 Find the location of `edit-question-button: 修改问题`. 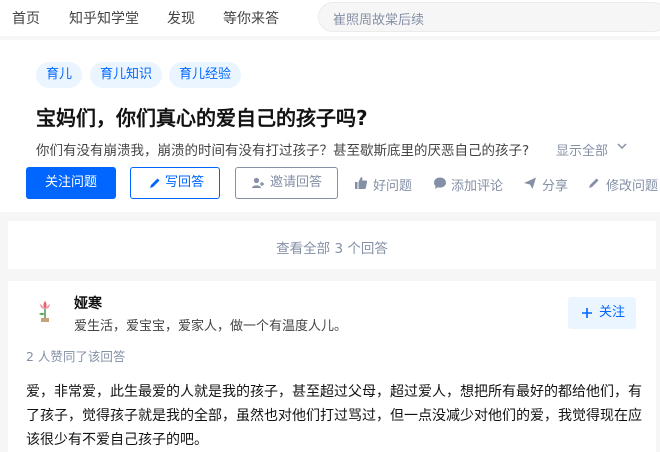

edit-question-button: 修改问题 is located at coordinates (632, 184).